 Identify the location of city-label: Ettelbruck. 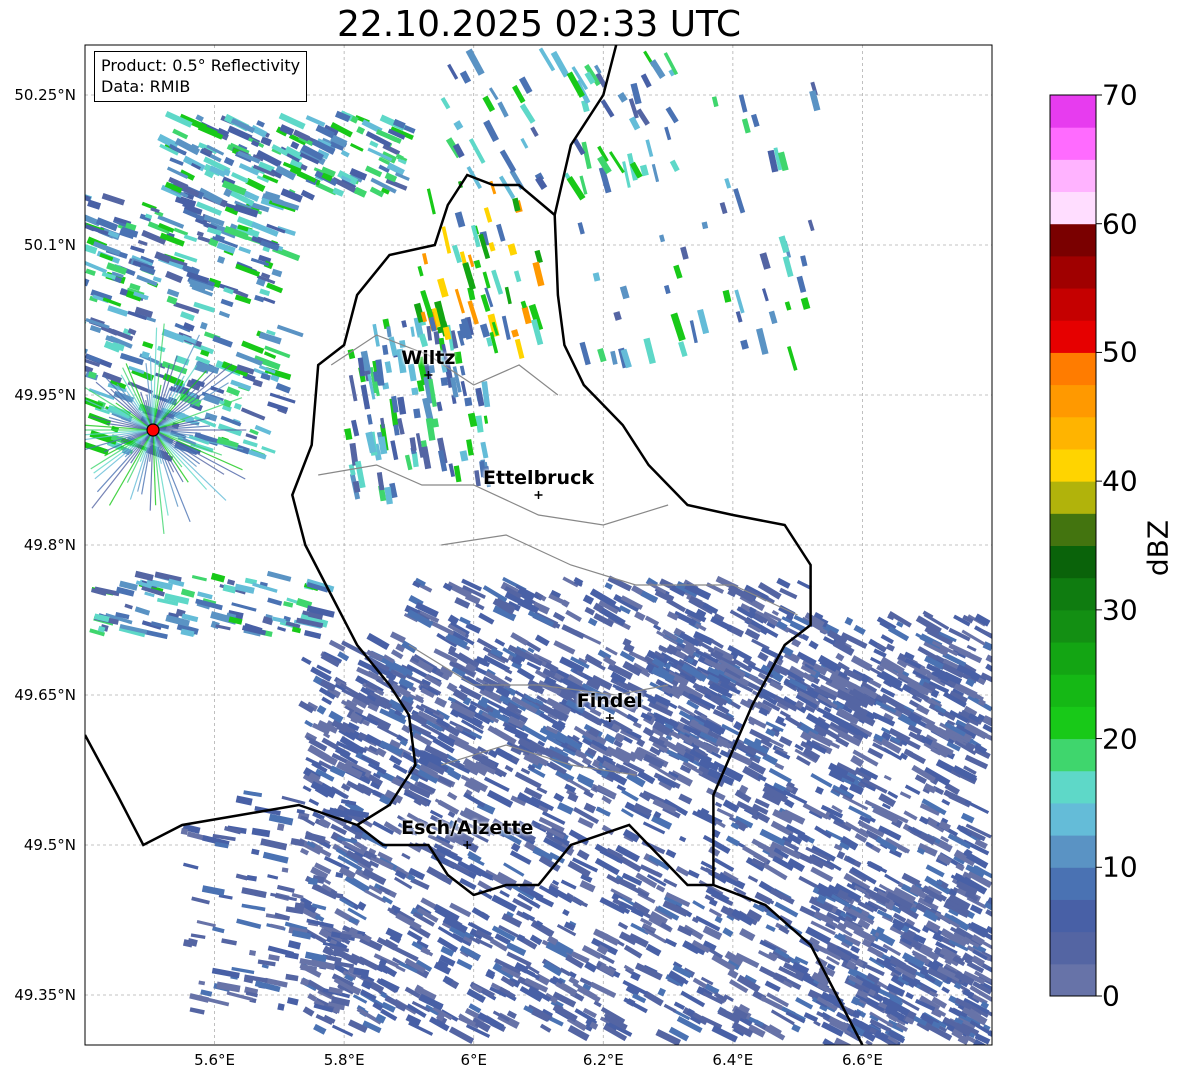
(538, 478).